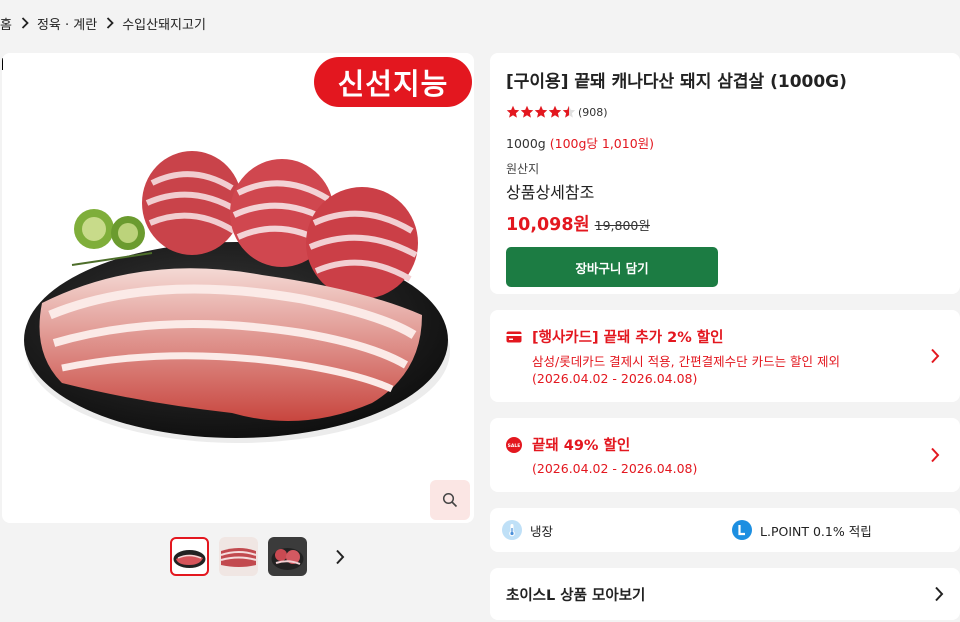 This screenshot has width=960, height=622. What do you see at coordinates (622, 225) in the screenshot?
I see `original-price: 19,800원` at bounding box center [622, 225].